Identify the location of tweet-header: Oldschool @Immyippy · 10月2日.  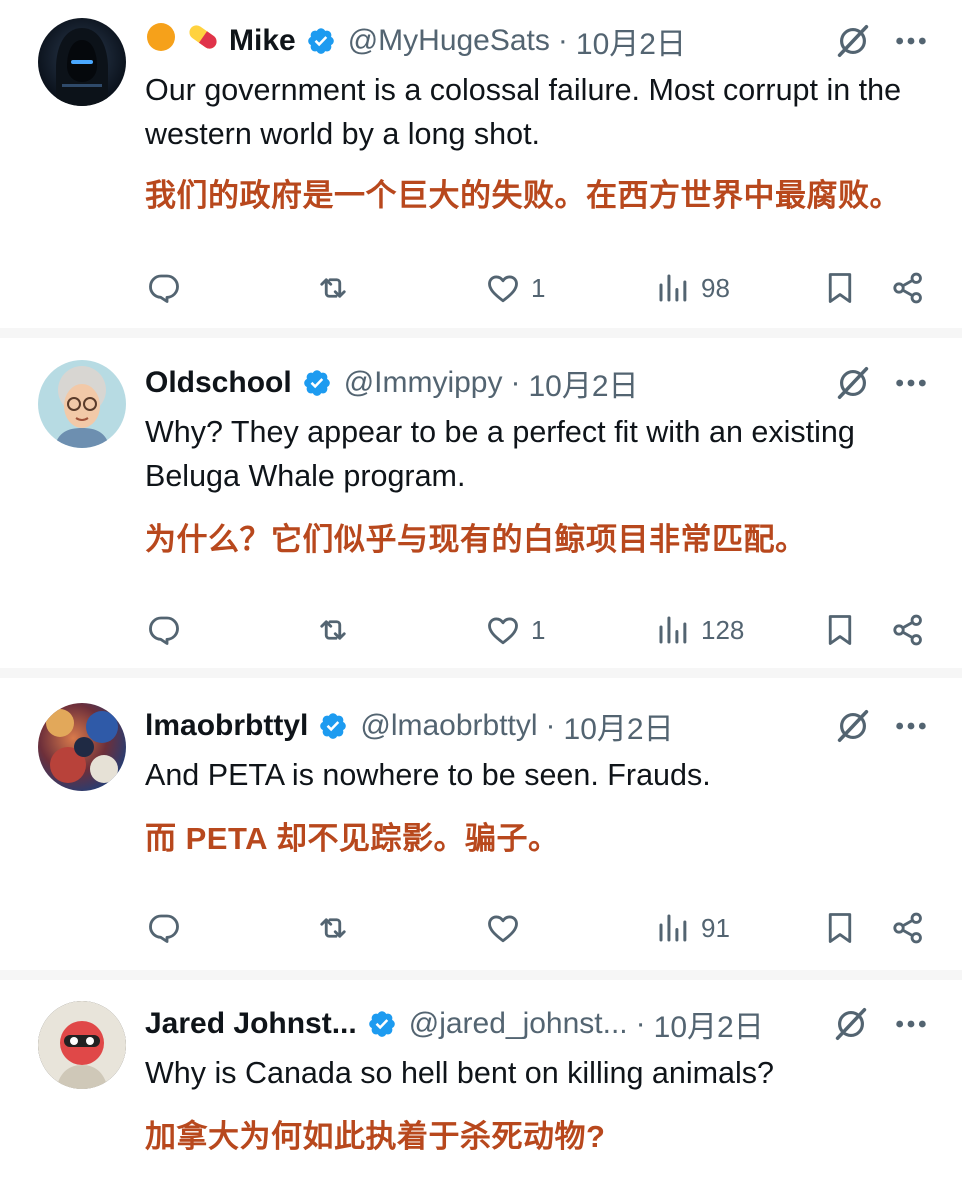
(543, 383).